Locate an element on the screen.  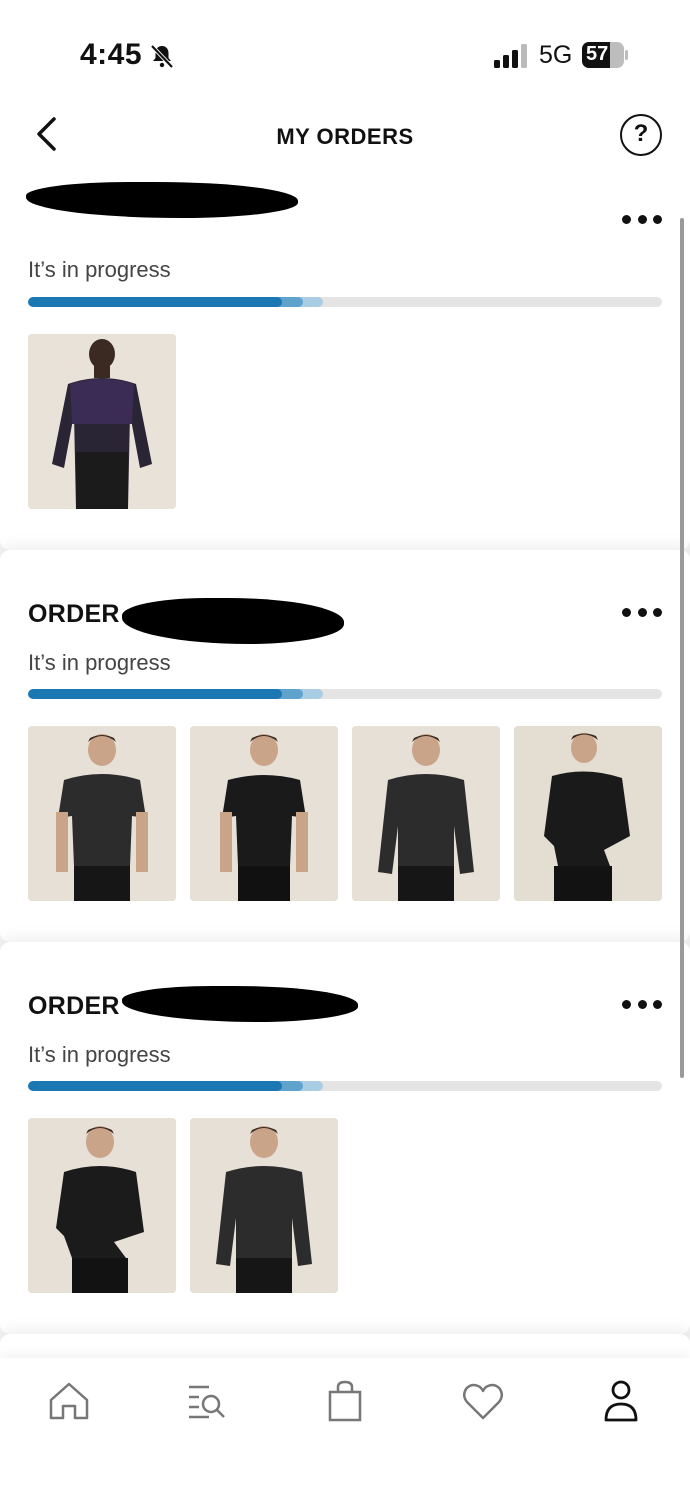
heart-icon is located at coordinates (483, 1401).